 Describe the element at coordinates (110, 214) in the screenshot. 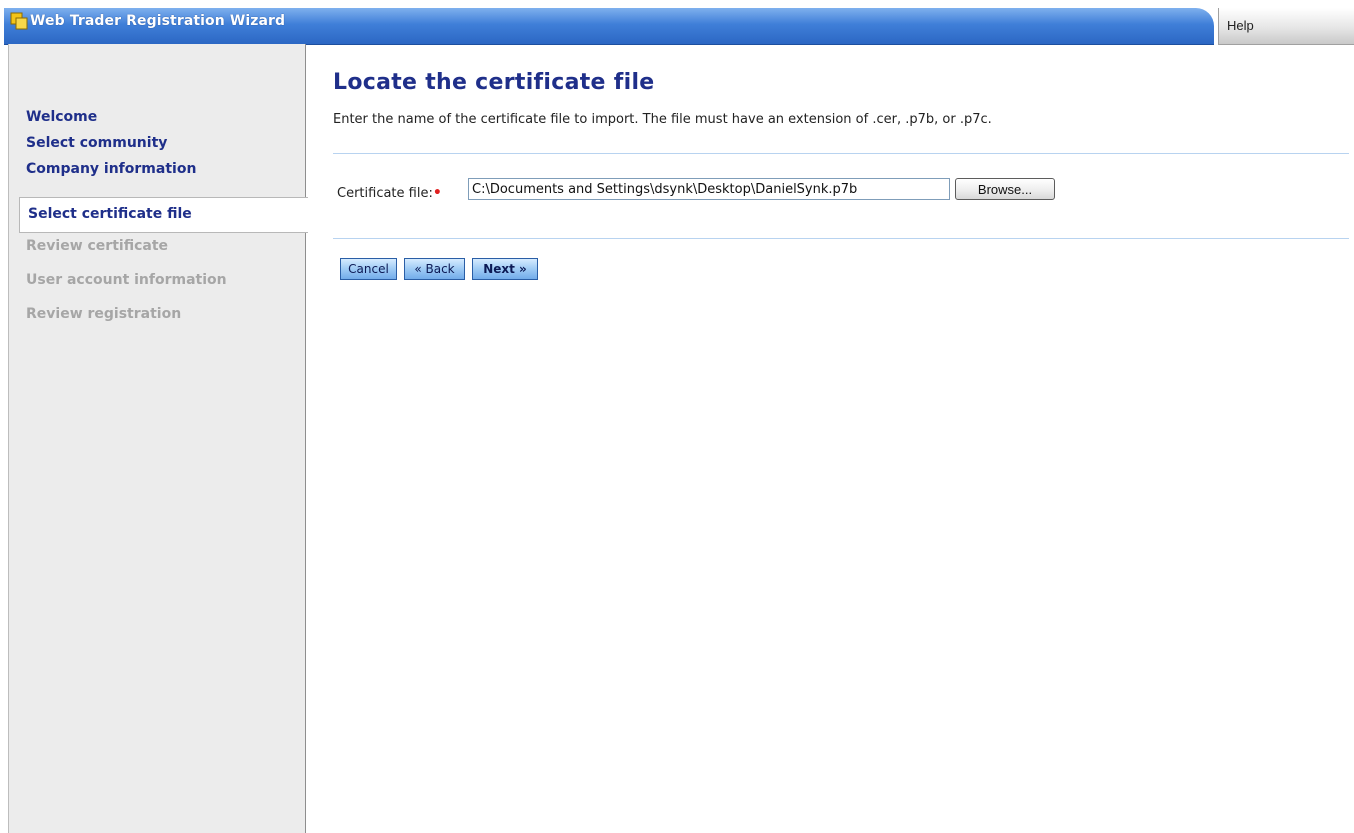

I see `step-select-certificate-file: Select certificate file` at that location.